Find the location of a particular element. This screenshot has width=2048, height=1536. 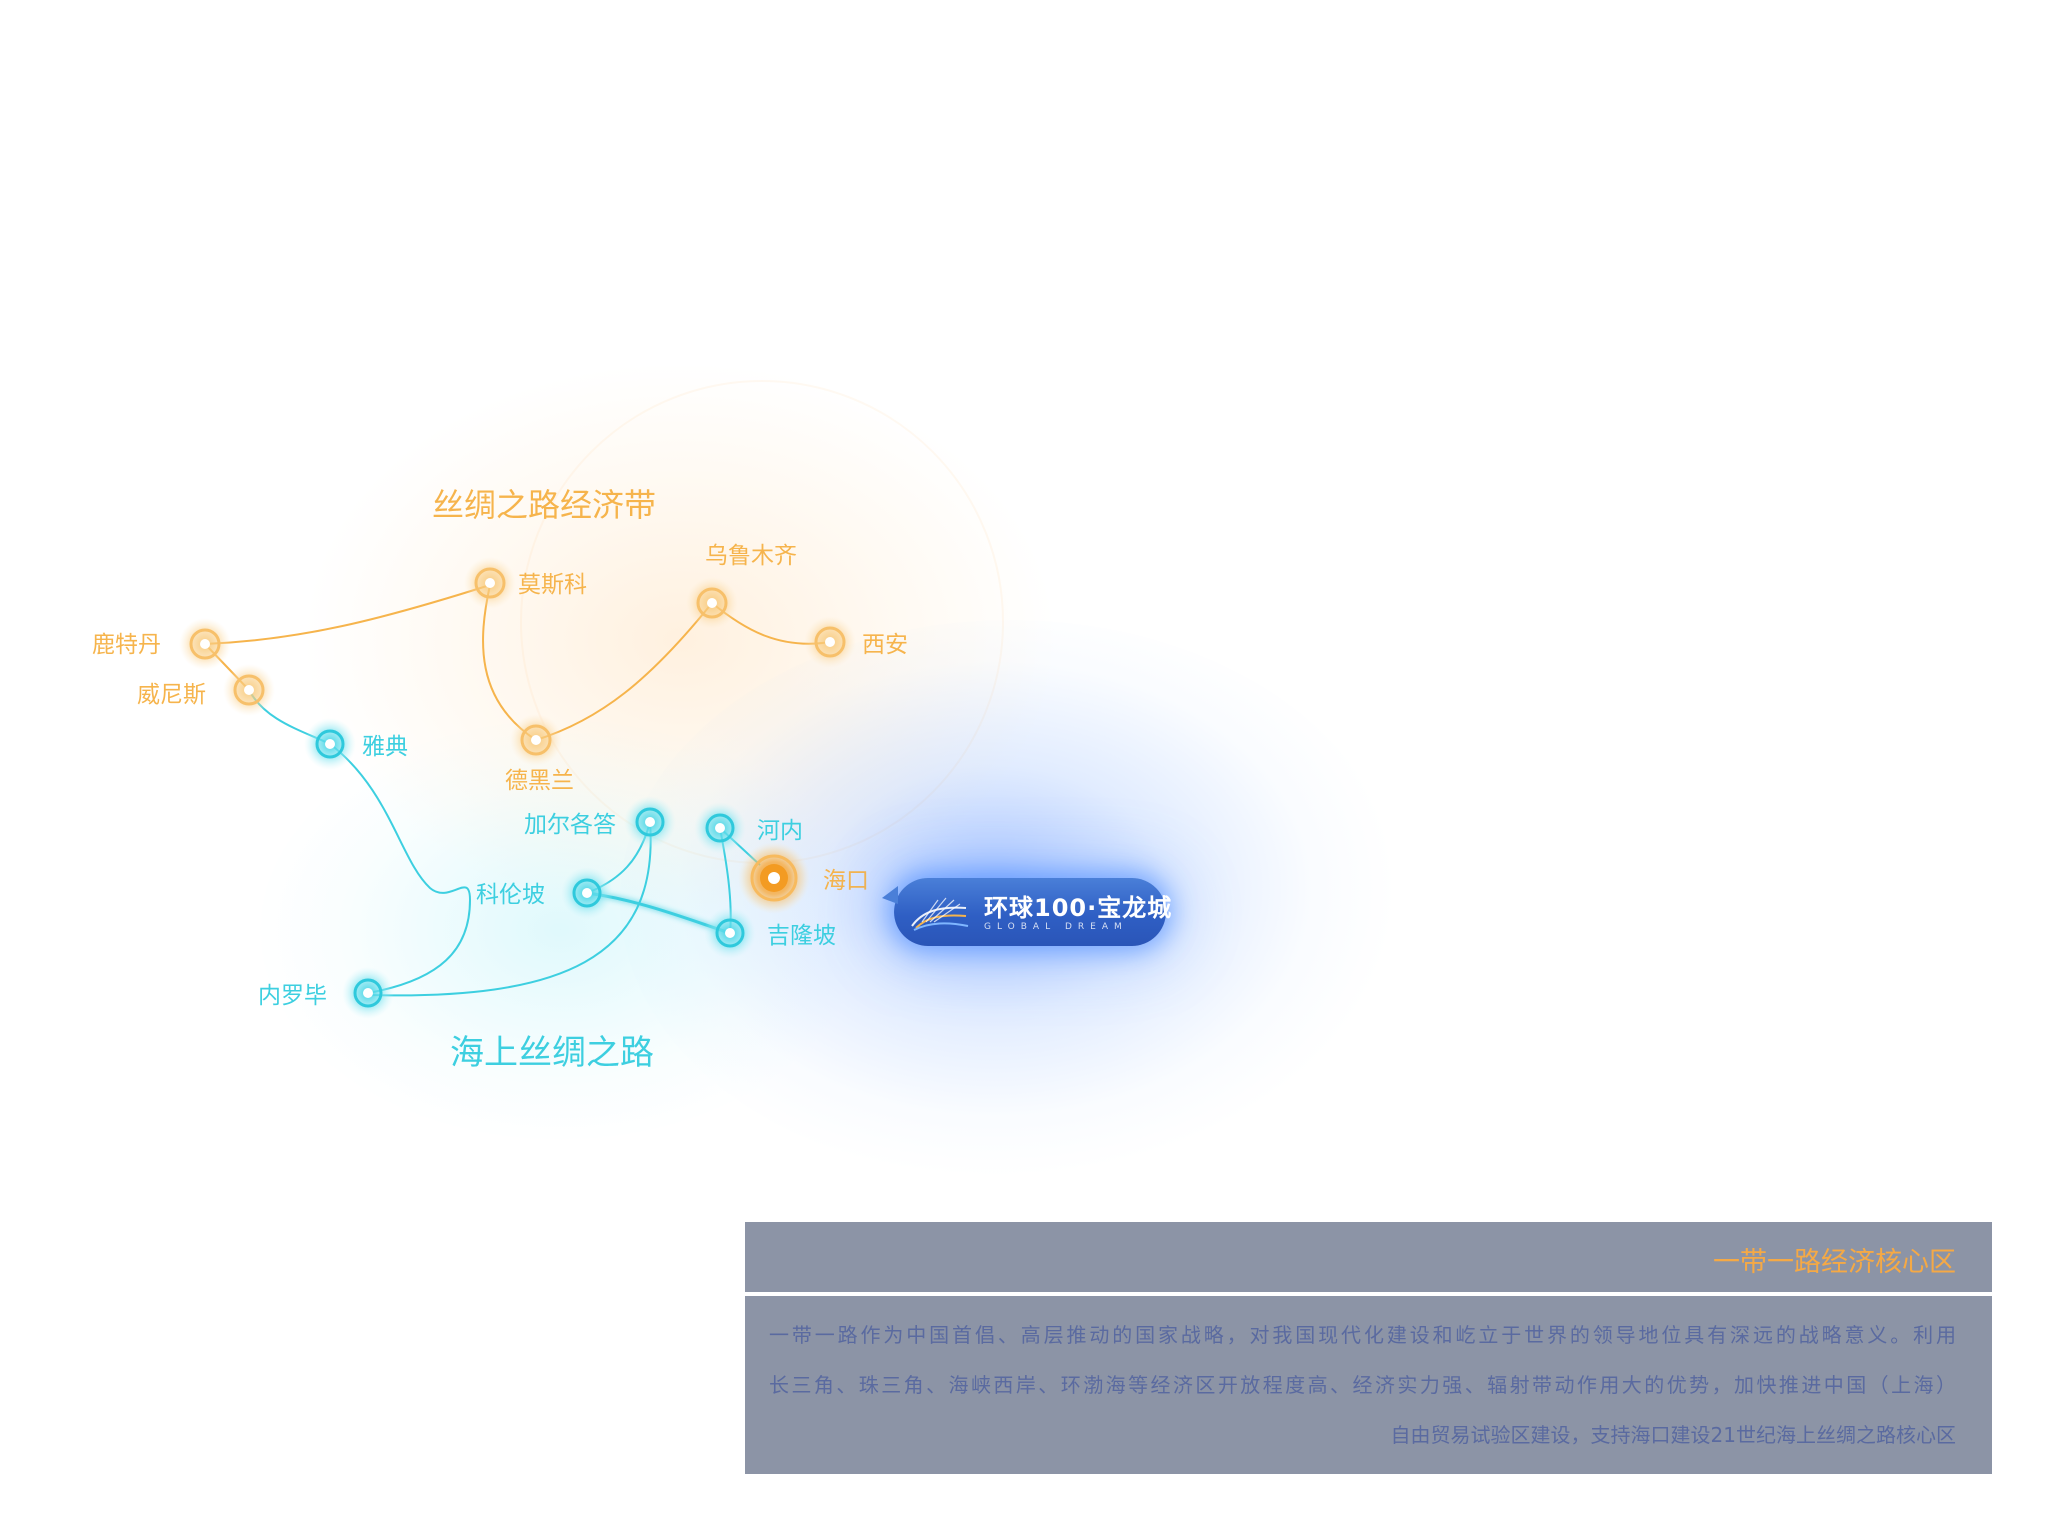

brand-subtitle: GLOBAL DREAM is located at coordinates (1056, 927).